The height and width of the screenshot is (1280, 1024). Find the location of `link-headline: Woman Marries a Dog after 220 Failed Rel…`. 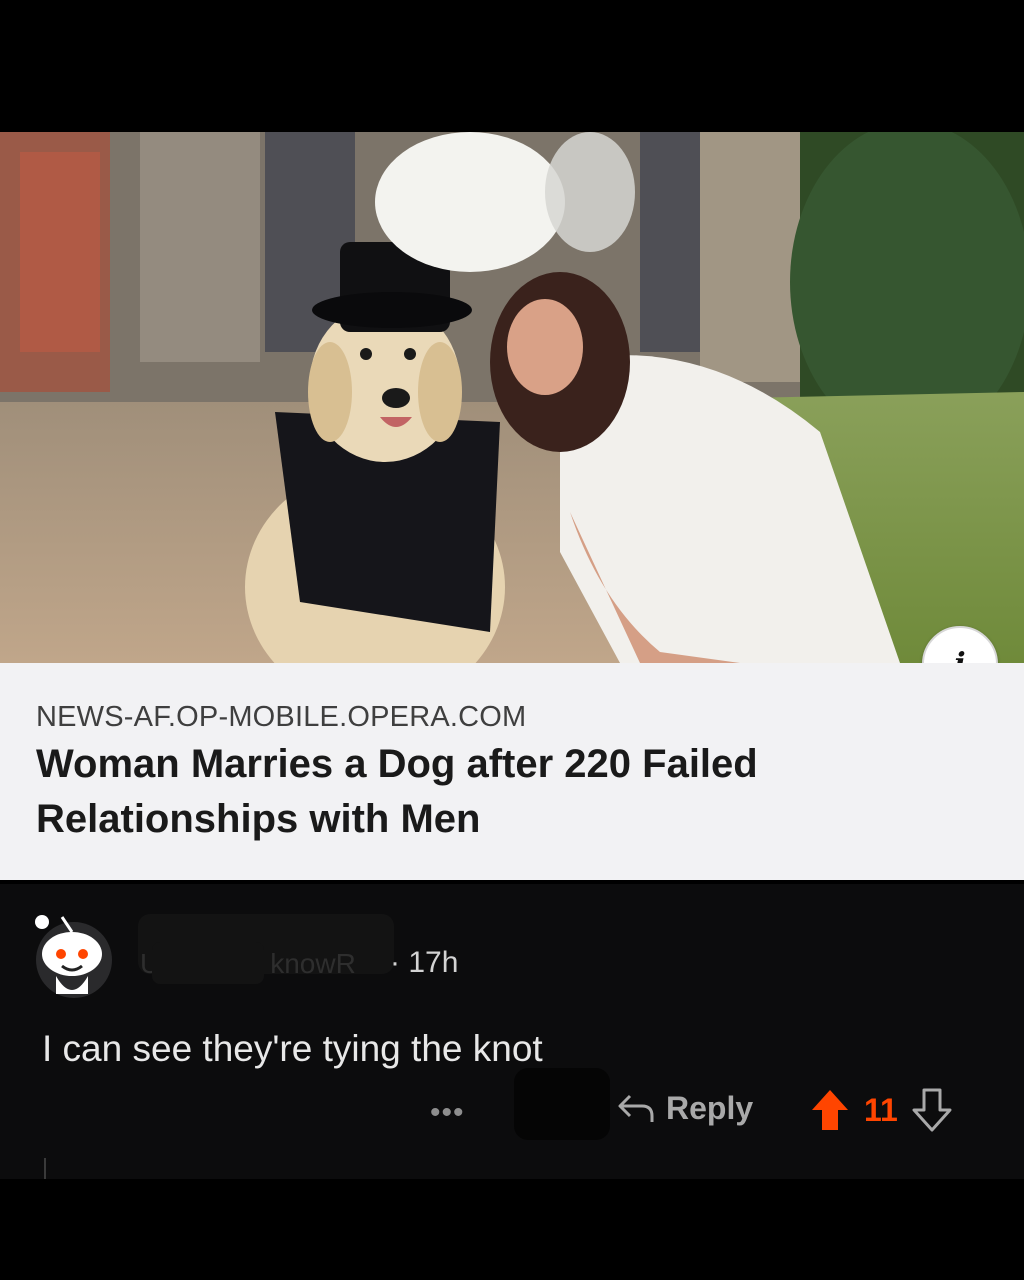

link-headline: Woman Marries a Dog after 220 Failed Rel… is located at coordinates (476, 792).